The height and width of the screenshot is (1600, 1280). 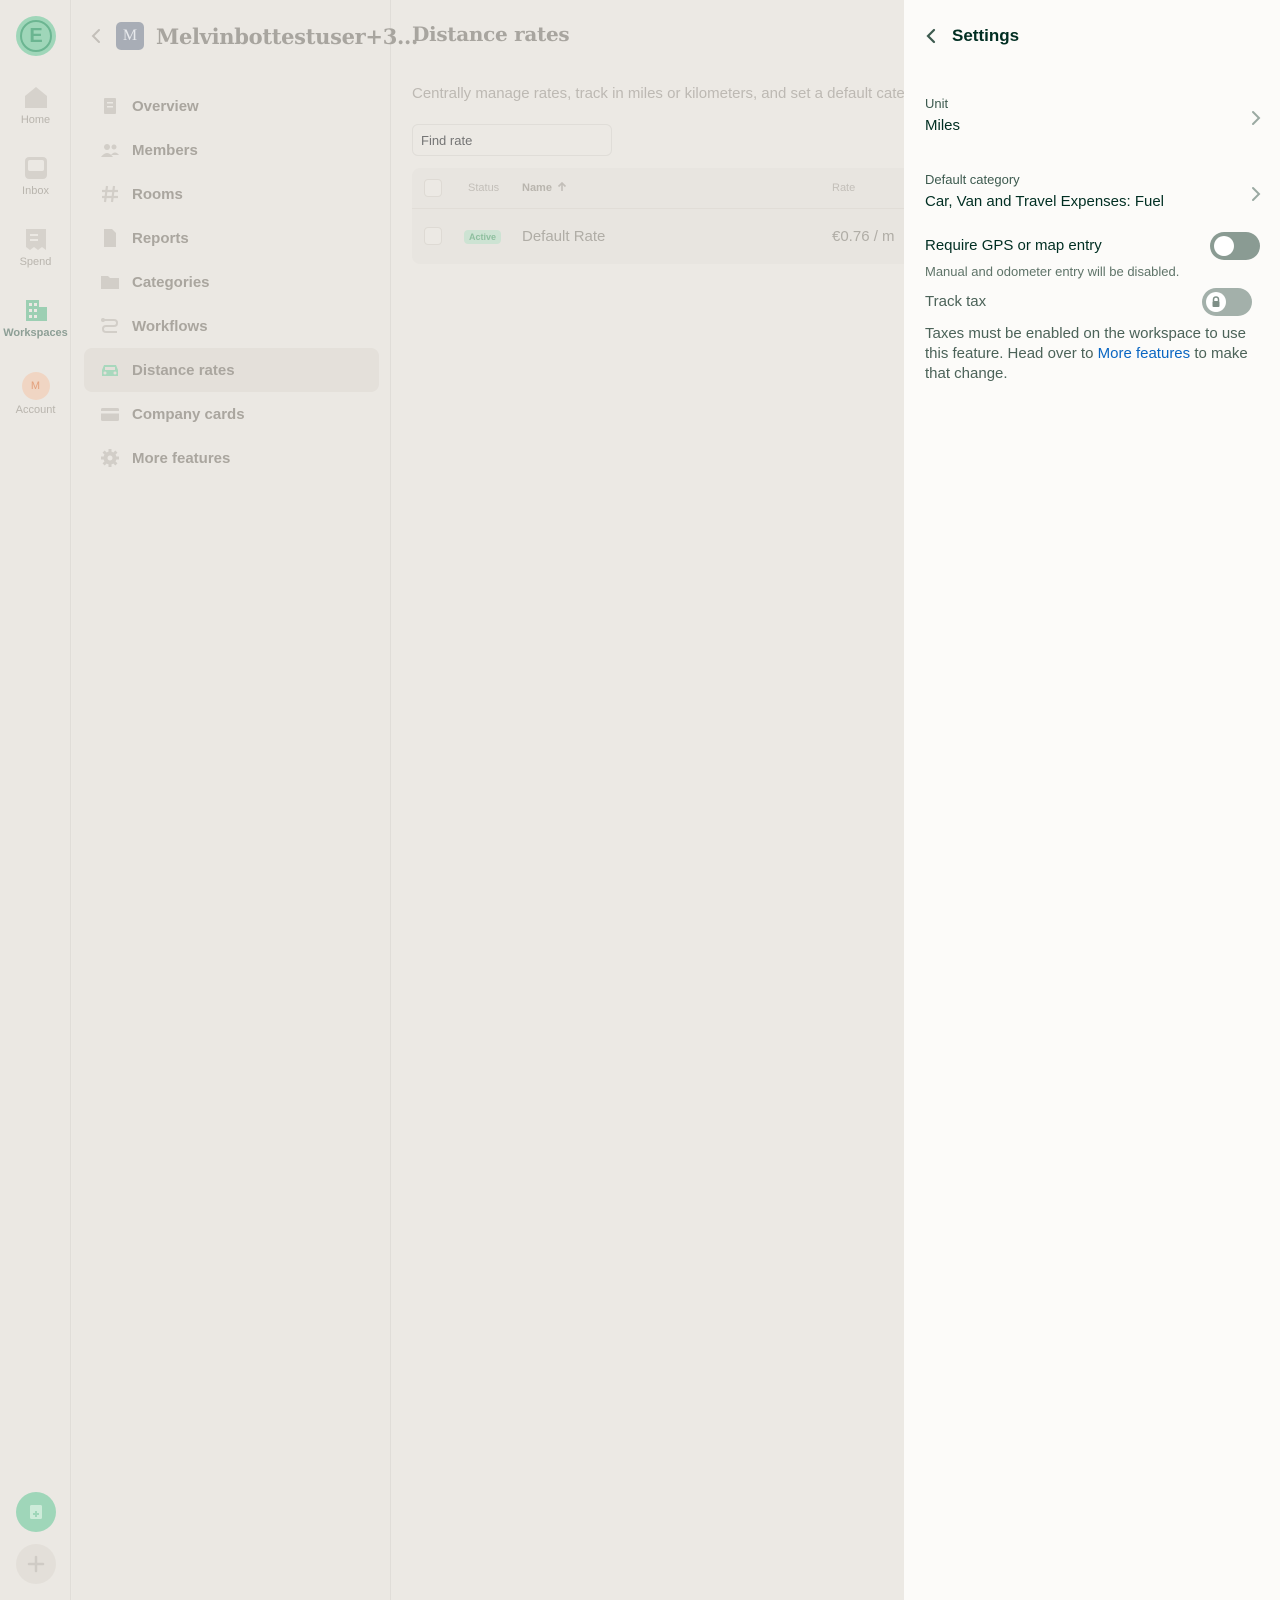 What do you see at coordinates (110, 238) in the screenshot?
I see `report-icon` at bounding box center [110, 238].